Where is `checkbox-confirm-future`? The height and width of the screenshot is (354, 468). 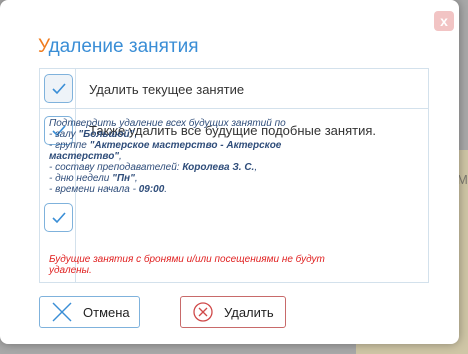
checkbox-confirm-future is located at coordinates (58, 217).